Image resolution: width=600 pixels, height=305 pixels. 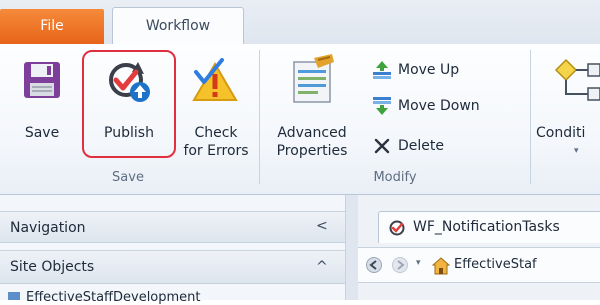 What do you see at coordinates (421, 146) in the screenshot?
I see `delete-label: Delete` at bounding box center [421, 146].